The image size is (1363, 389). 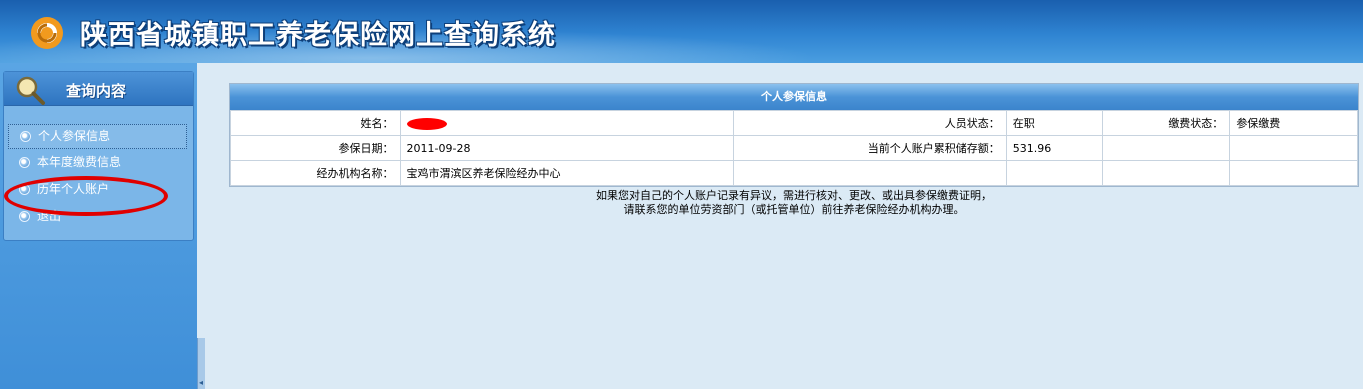 What do you see at coordinates (426, 123) in the screenshot?
I see `redaction-mark` at bounding box center [426, 123].